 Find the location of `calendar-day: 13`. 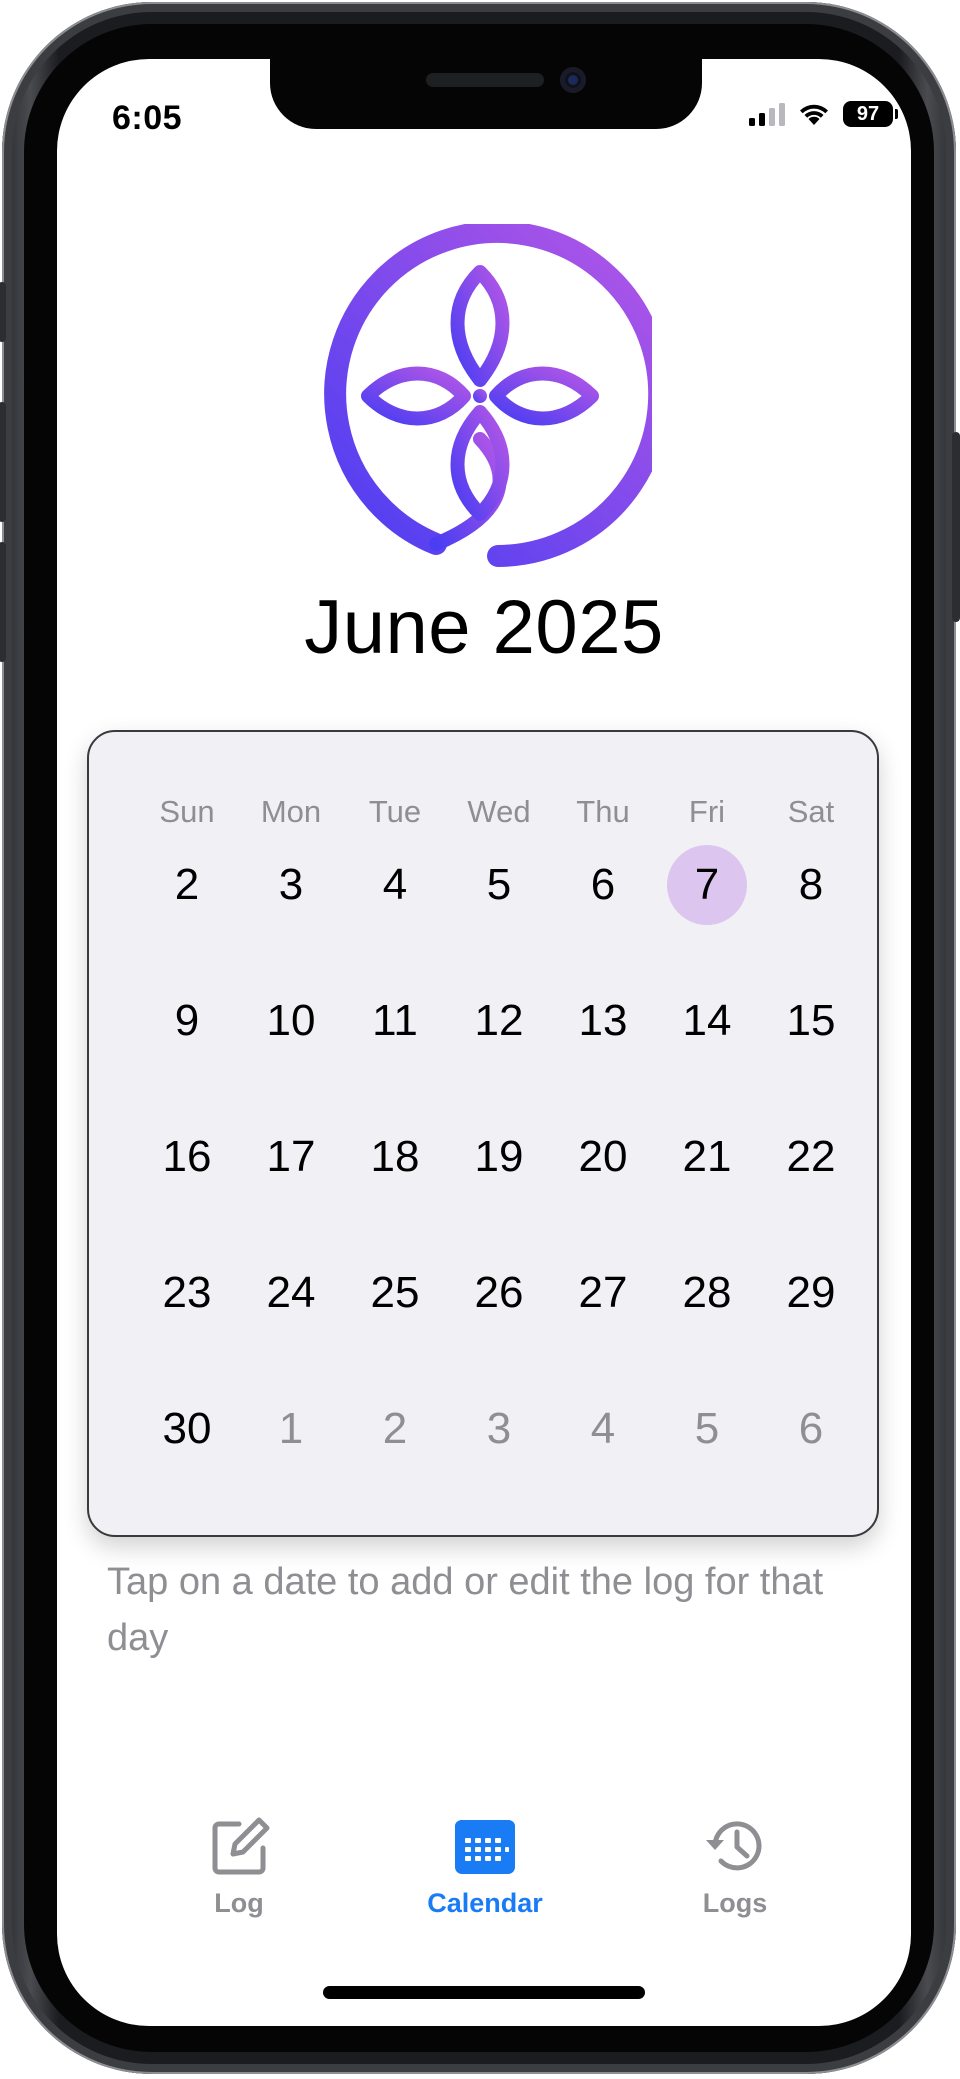

calendar-day: 13 is located at coordinates (603, 1021).